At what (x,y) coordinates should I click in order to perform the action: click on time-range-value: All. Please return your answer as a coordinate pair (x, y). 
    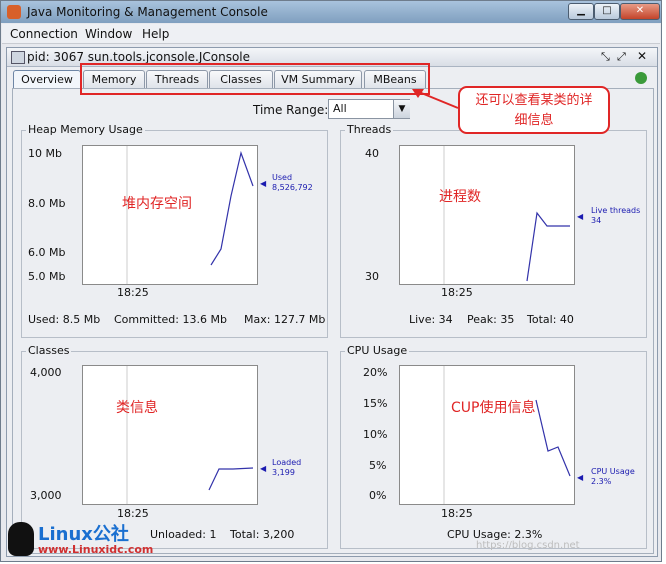
    Looking at the image, I should click on (340, 108).